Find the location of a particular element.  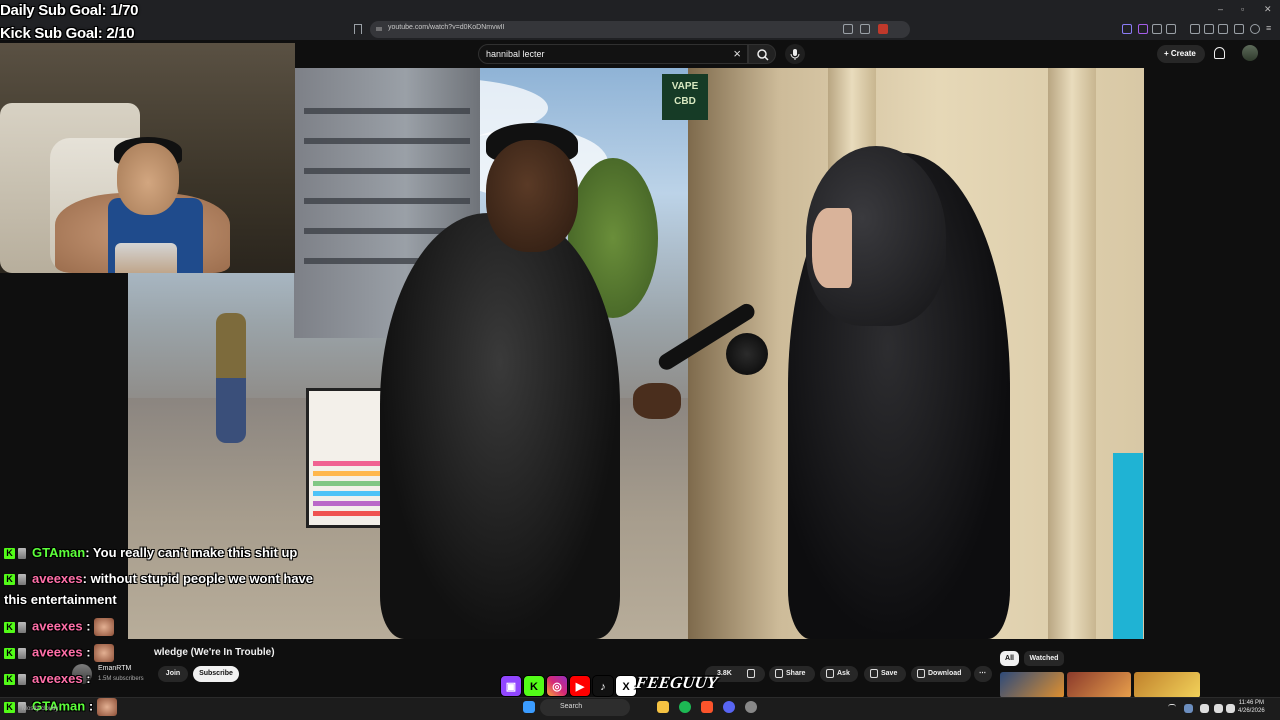

menu-icon: ≡ is located at coordinates (1271, 29).